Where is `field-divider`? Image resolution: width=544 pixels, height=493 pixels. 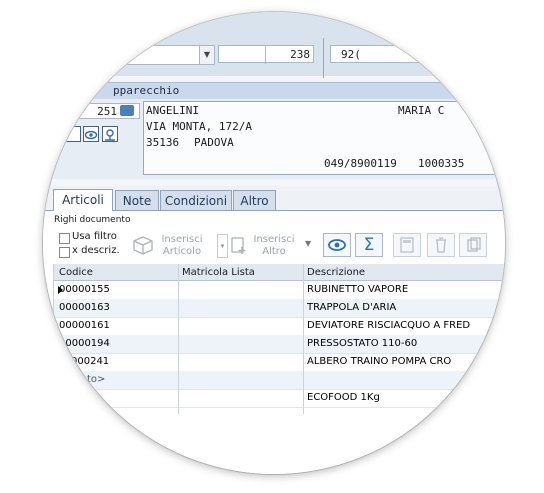
field-divider is located at coordinates (265, 54).